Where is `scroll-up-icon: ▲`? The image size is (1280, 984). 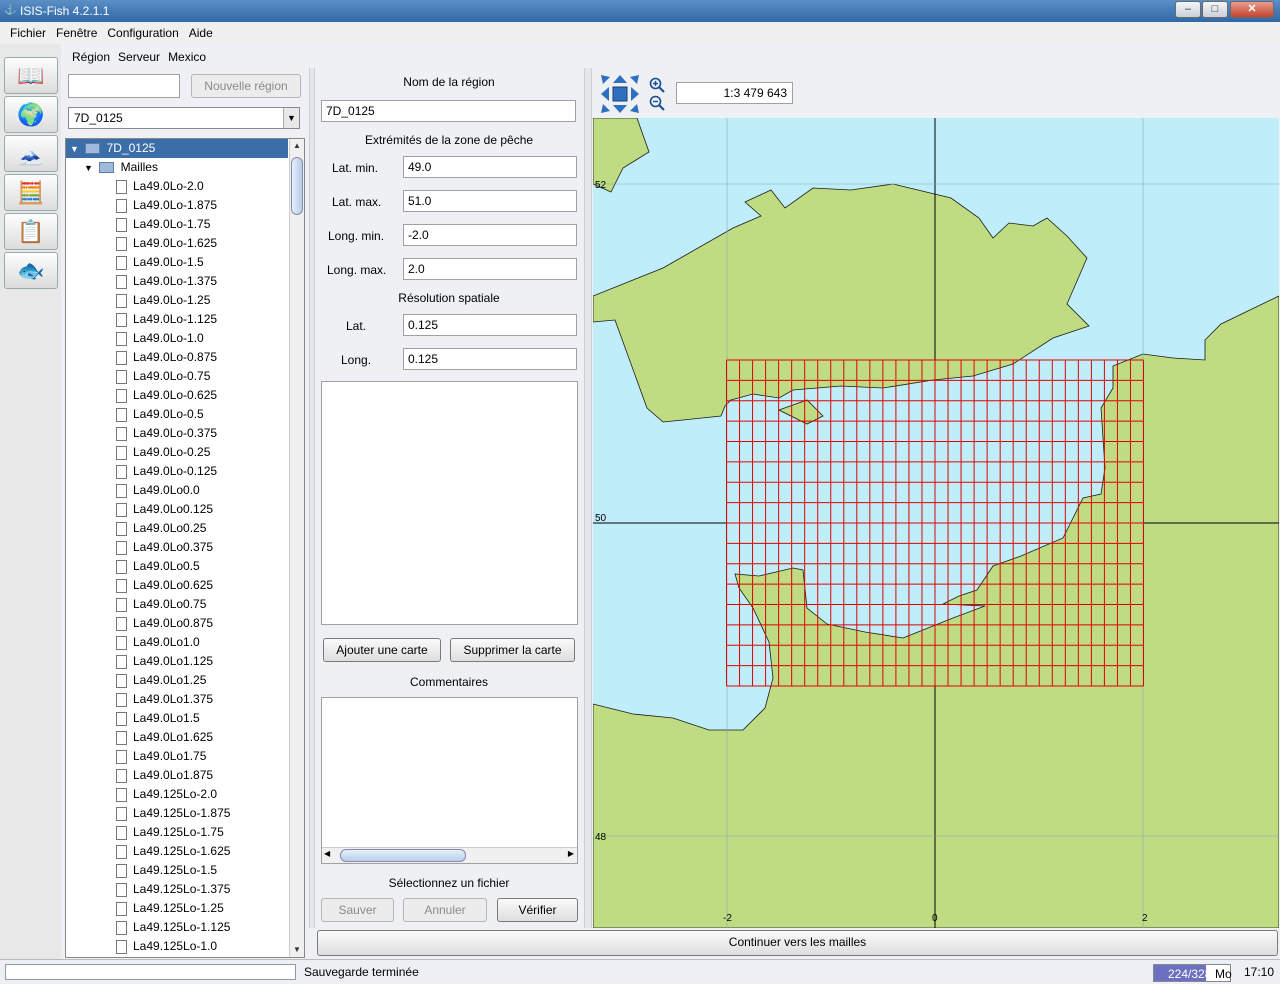
scroll-up-icon: ▲ is located at coordinates (297, 146).